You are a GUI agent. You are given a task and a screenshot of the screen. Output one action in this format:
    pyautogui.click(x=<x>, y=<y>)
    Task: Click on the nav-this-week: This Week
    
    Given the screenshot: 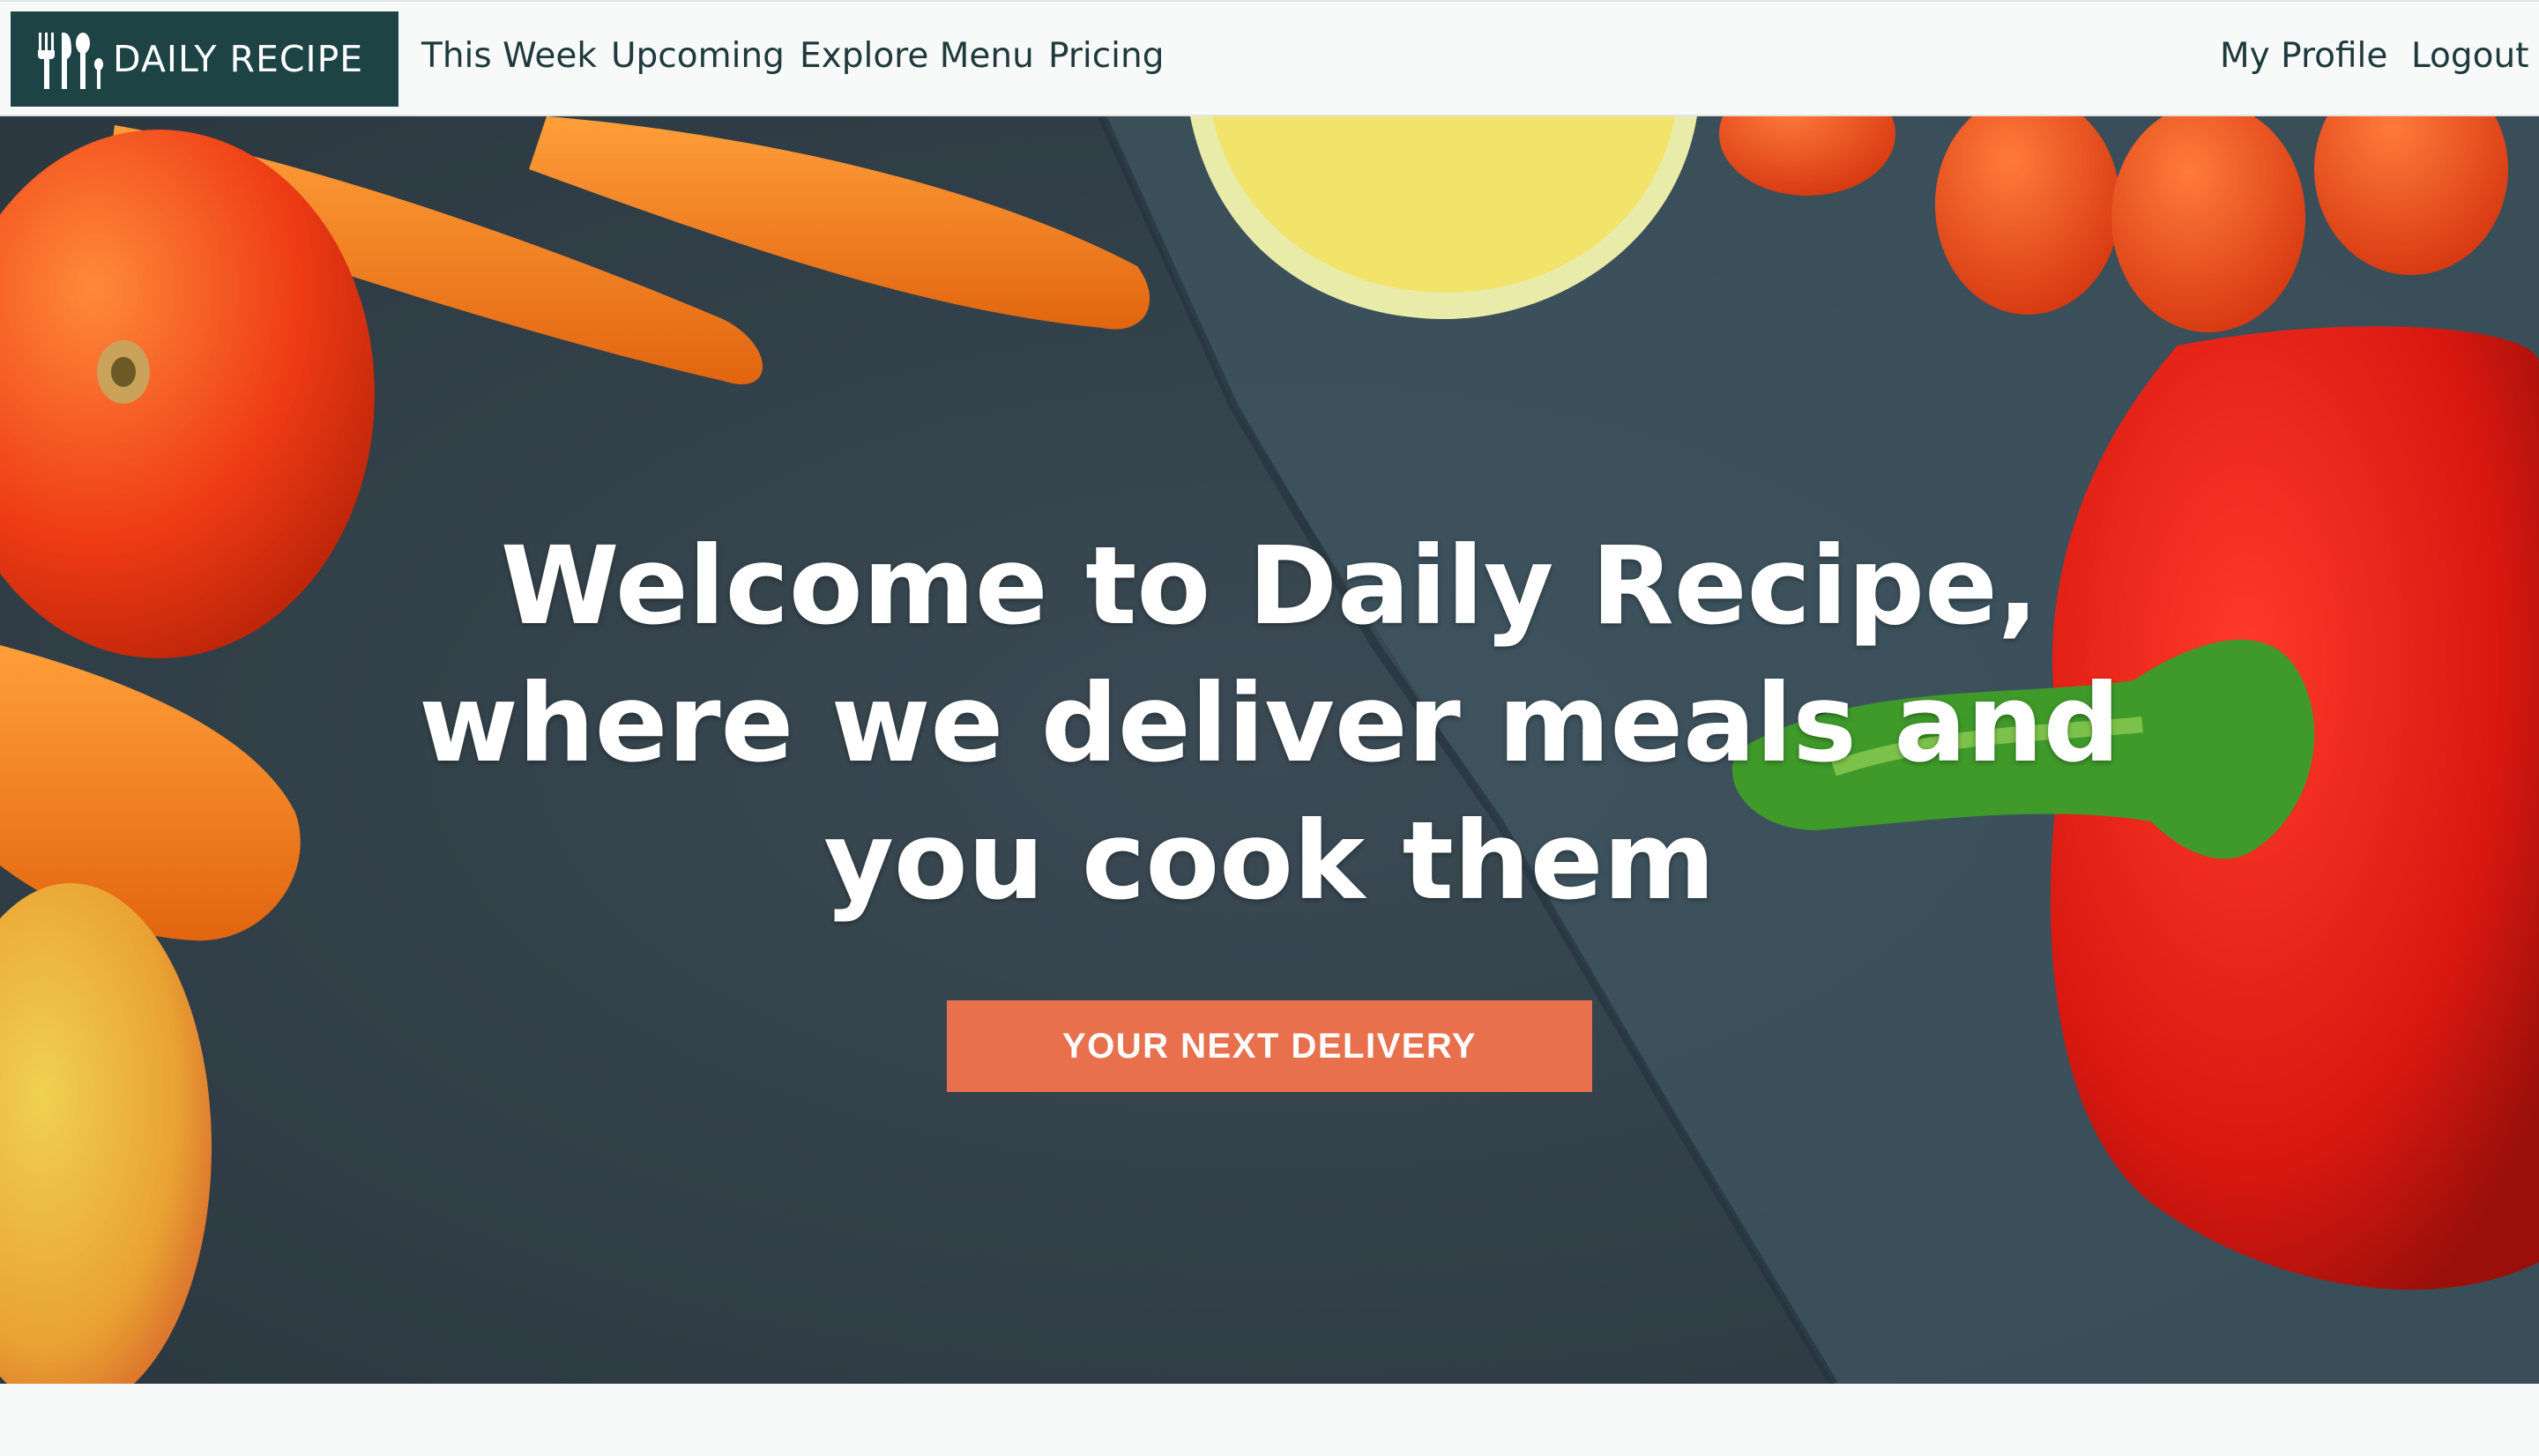 What is the action you would take?
    pyautogui.click(x=509, y=58)
    